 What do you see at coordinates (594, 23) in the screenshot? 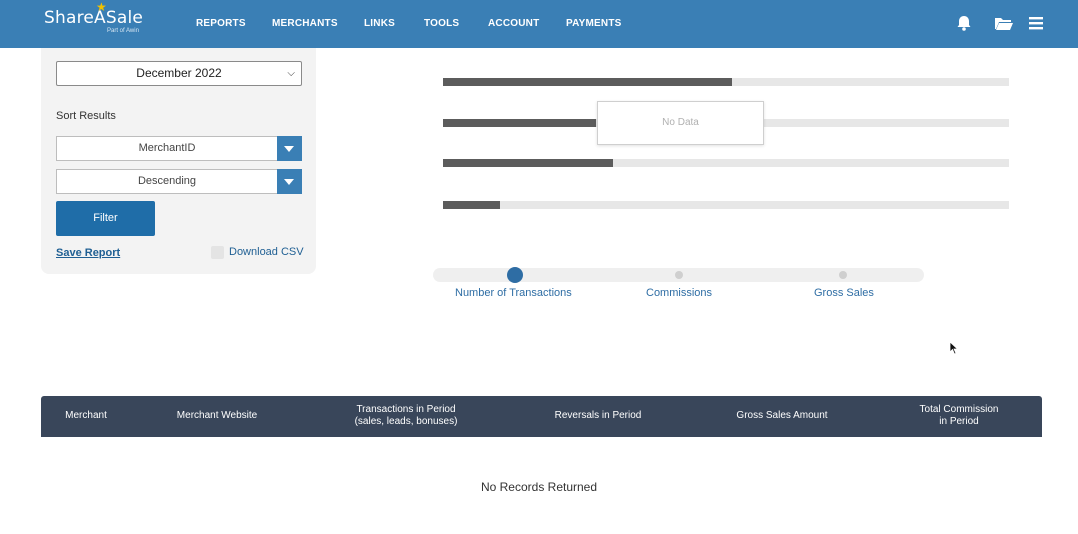
I see `nav-payments: PAYMENTS` at bounding box center [594, 23].